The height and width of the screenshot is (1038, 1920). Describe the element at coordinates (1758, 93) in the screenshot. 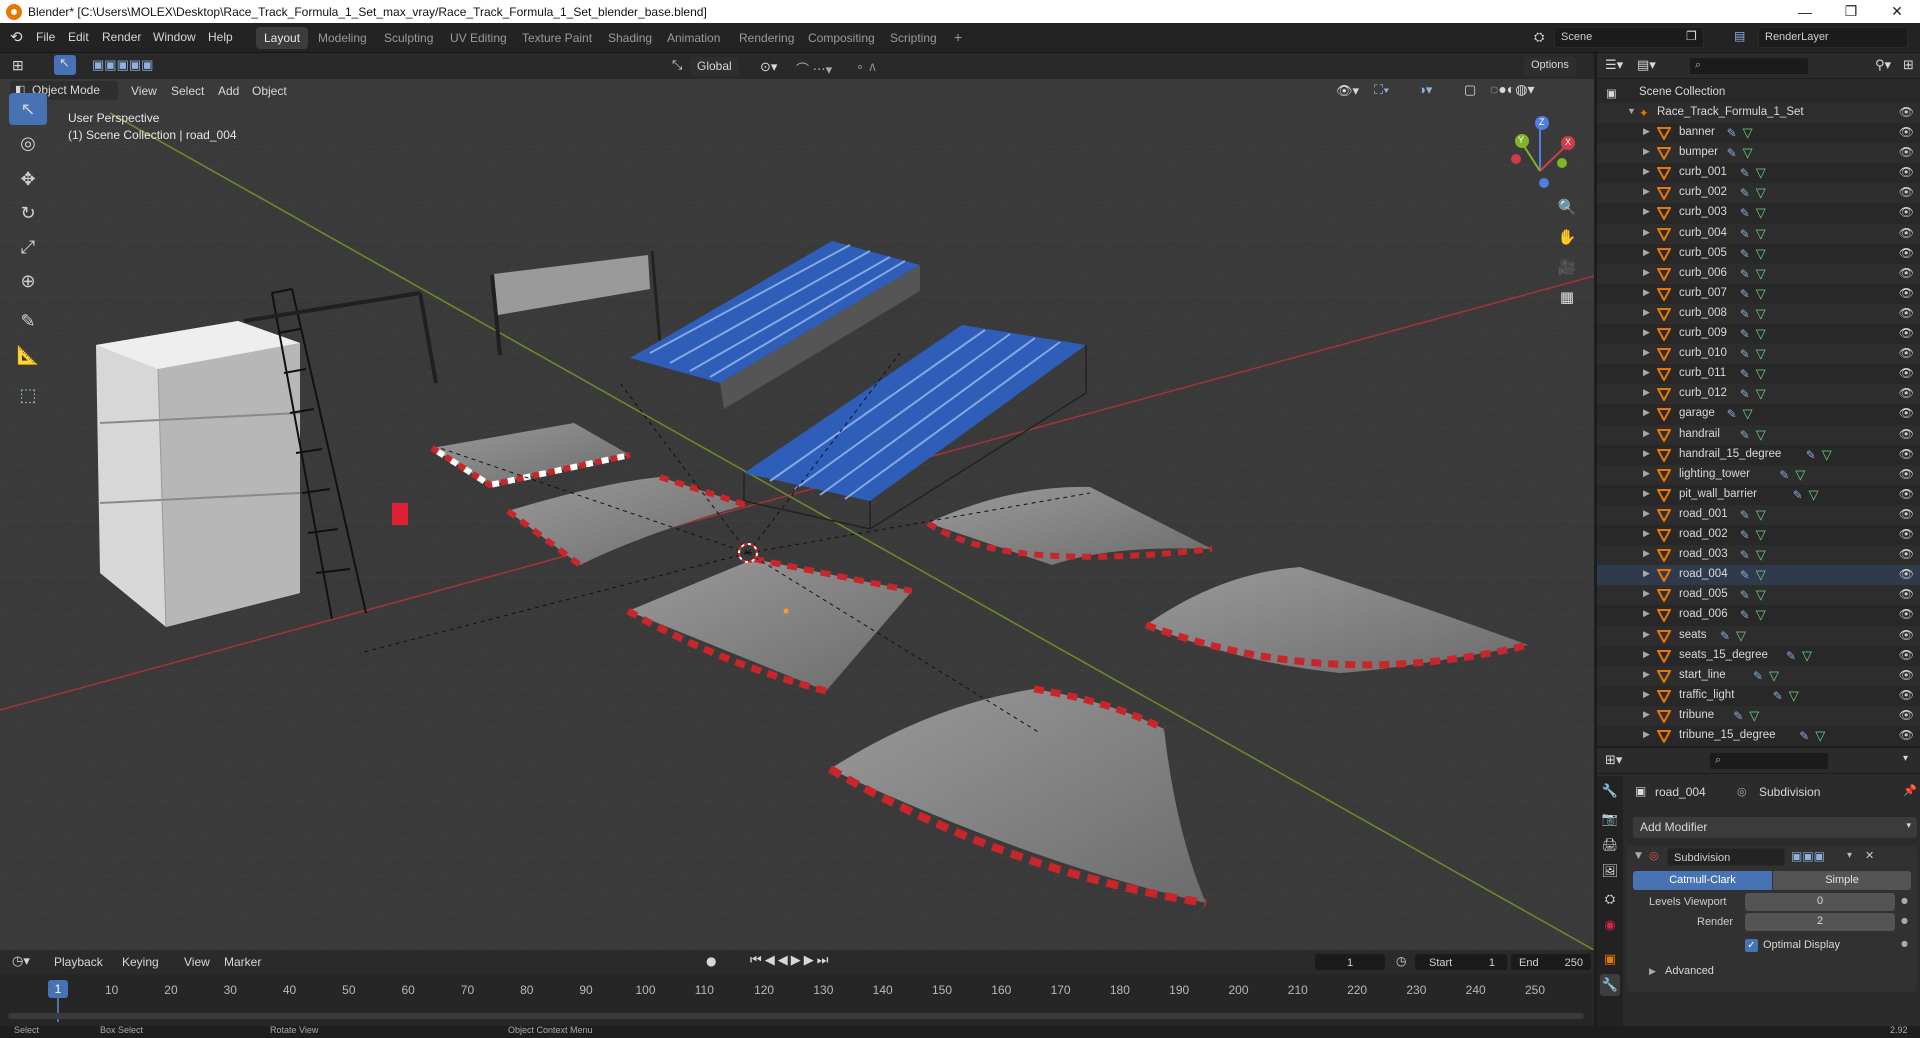

I see `outliner-root-row: ▣ Scene Collection` at that location.